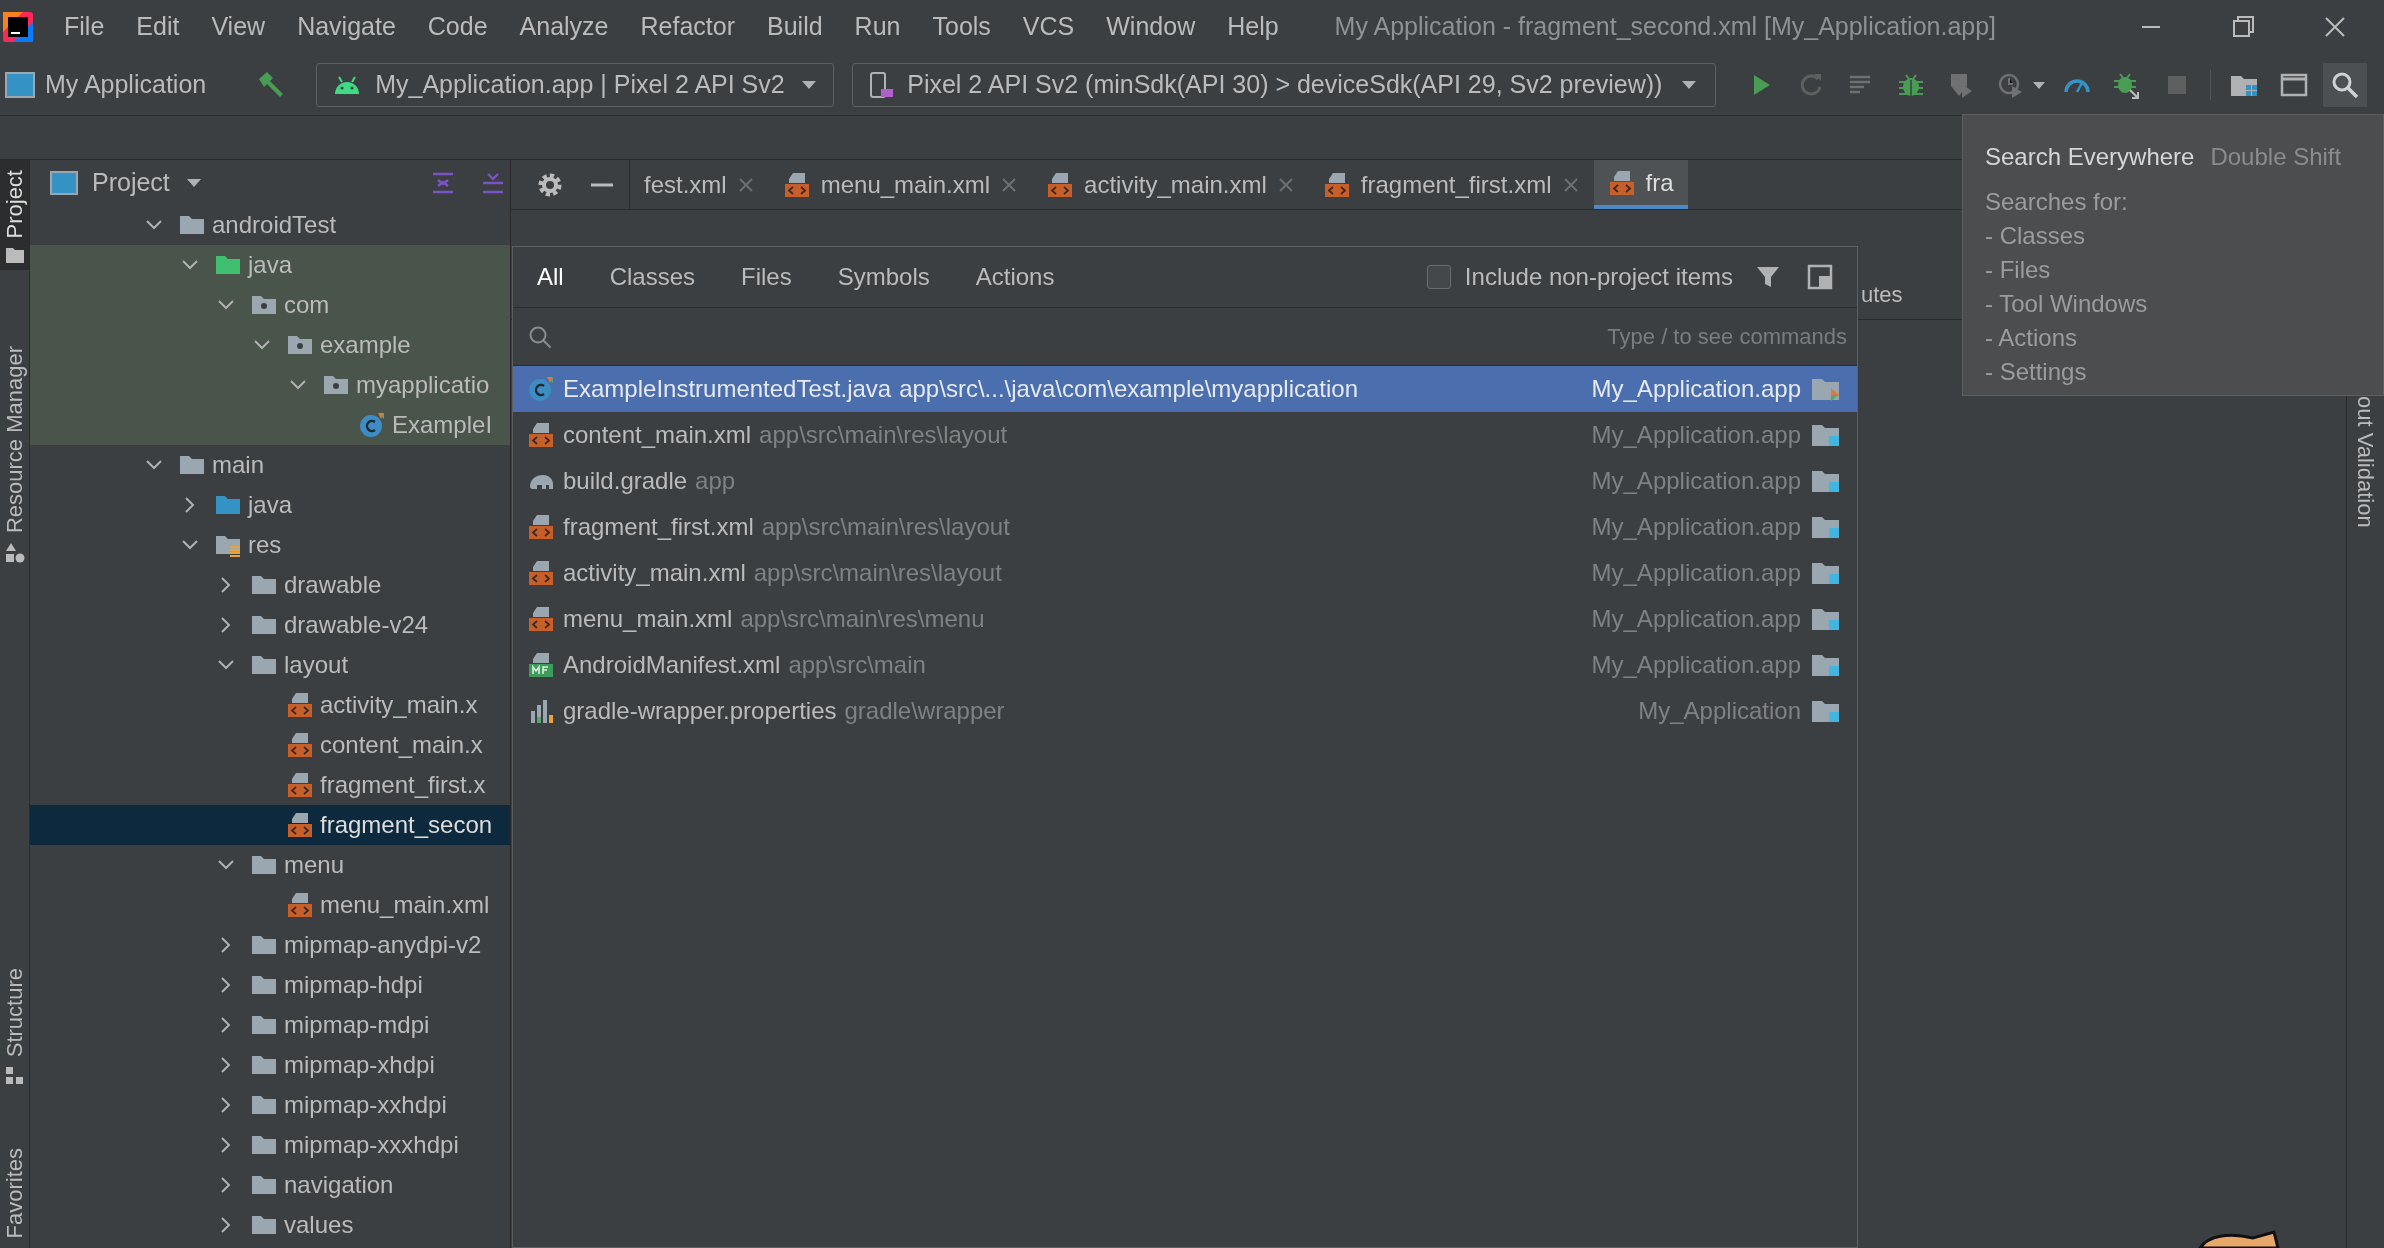 This screenshot has width=2384, height=1248. What do you see at coordinates (14, 1192) in the screenshot?
I see `tool-window-tab: Favorites` at bounding box center [14, 1192].